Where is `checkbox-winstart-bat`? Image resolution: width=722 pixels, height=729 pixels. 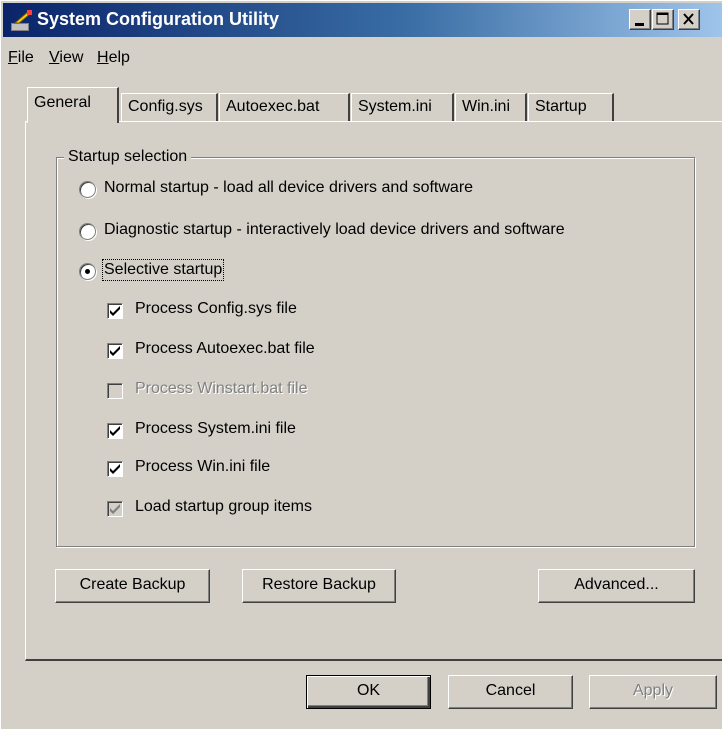 checkbox-winstart-bat is located at coordinates (115, 391).